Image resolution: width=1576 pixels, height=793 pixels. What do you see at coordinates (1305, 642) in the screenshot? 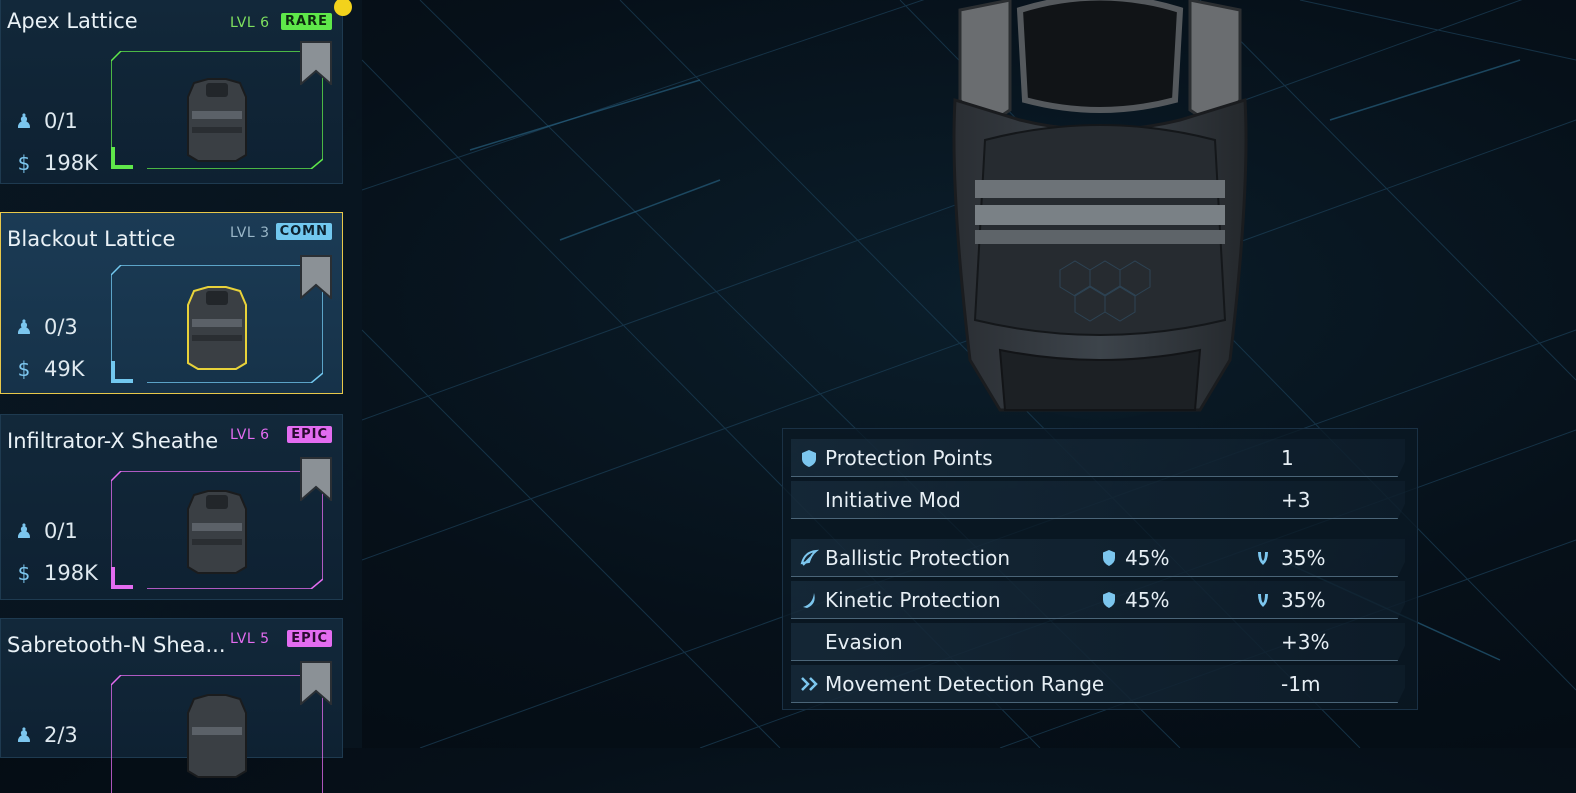
I see `stat-value: +3%` at bounding box center [1305, 642].